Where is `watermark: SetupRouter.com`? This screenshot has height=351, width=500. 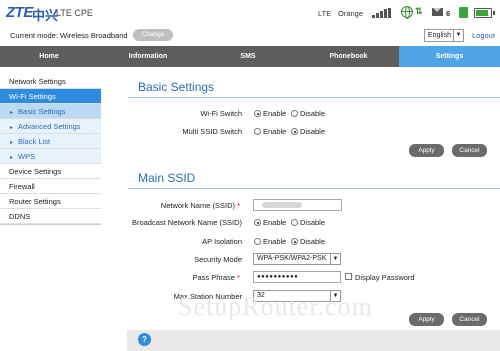 watermark: SetupRouter.com is located at coordinates (275, 306).